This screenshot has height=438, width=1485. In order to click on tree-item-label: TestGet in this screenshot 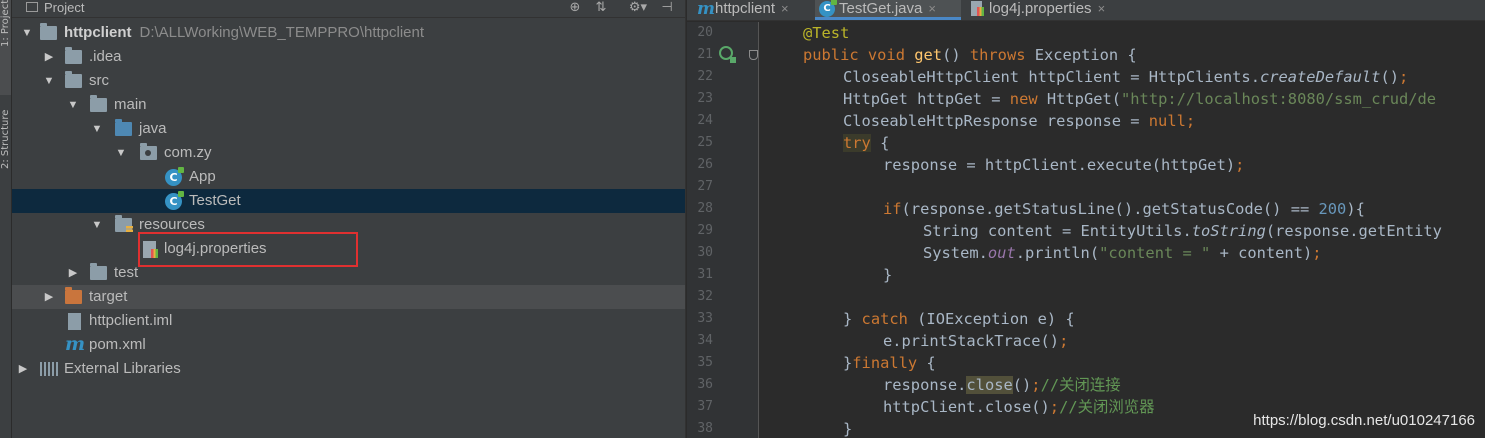, I will do `click(215, 200)`.